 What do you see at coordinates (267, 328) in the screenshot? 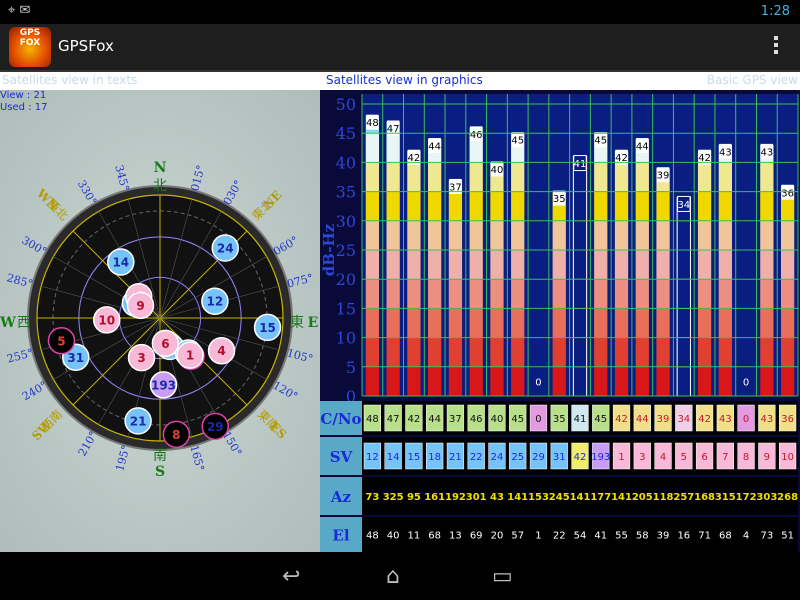
I see `satellite-marker-label: 15` at bounding box center [267, 328].